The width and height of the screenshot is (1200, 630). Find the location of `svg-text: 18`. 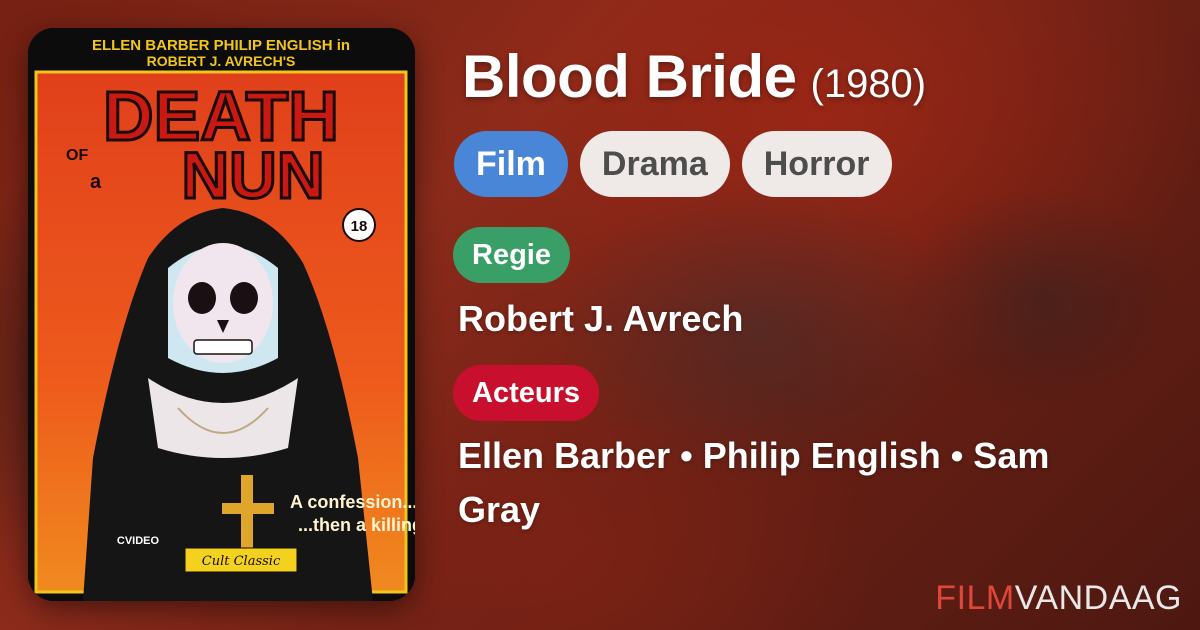

svg-text: 18 is located at coordinates (359, 226).